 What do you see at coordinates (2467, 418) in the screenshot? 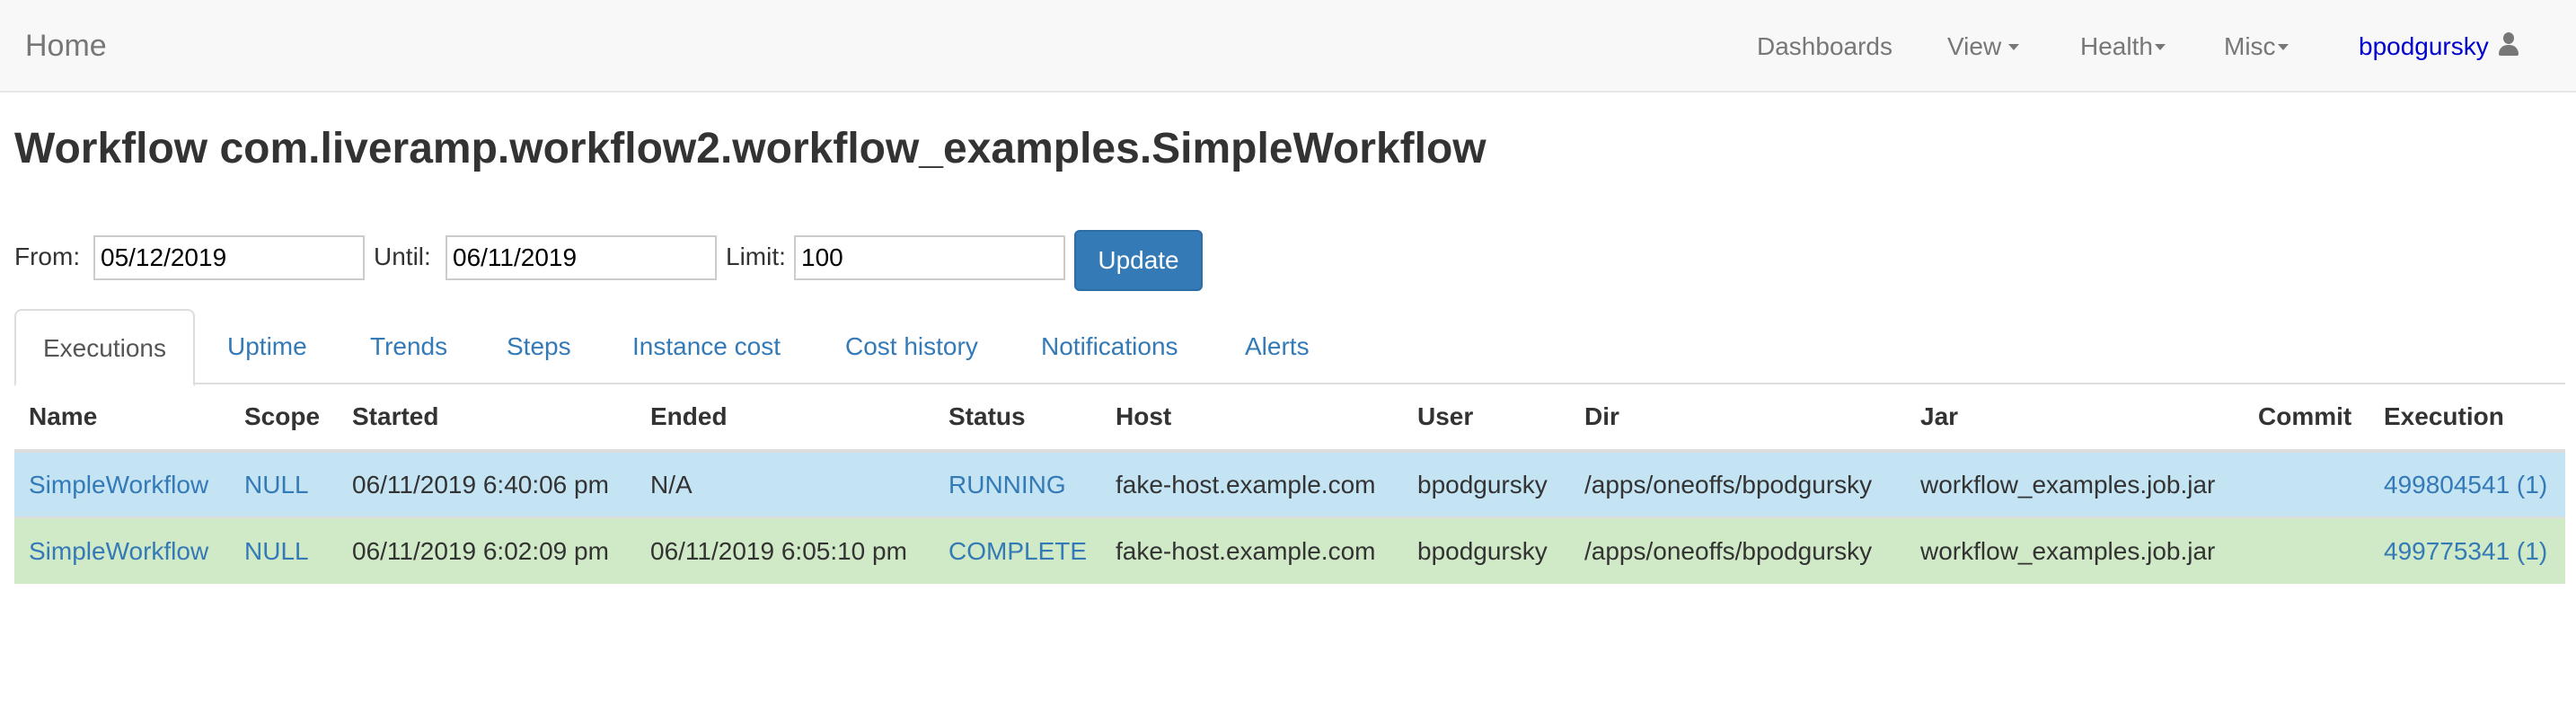
I see `column-header-execution: Execution` at bounding box center [2467, 418].